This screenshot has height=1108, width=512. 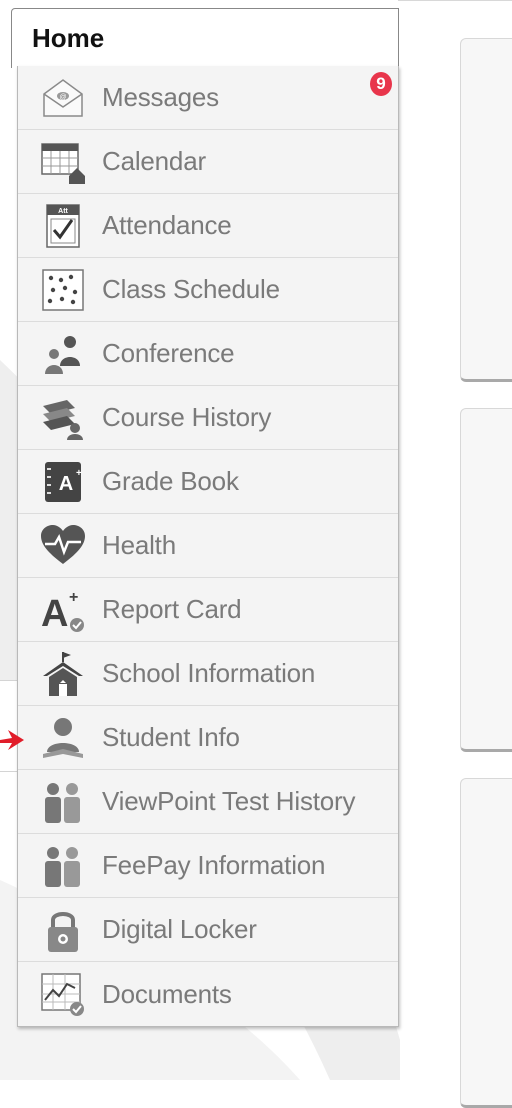 I want to click on menu-item-documents: Documents, so click(x=208, y=994).